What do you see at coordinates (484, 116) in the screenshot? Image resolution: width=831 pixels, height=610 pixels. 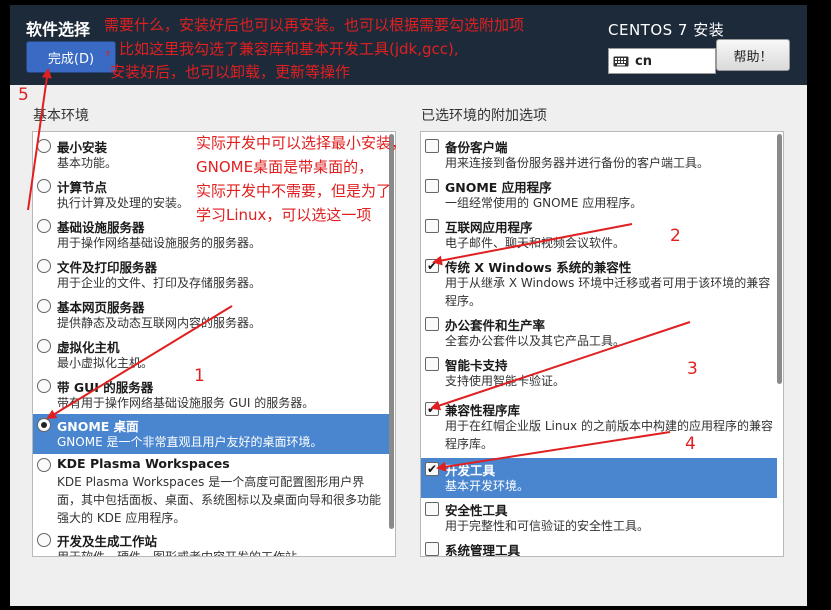 I see `addons-heading: 已选环境的附加选项` at bounding box center [484, 116].